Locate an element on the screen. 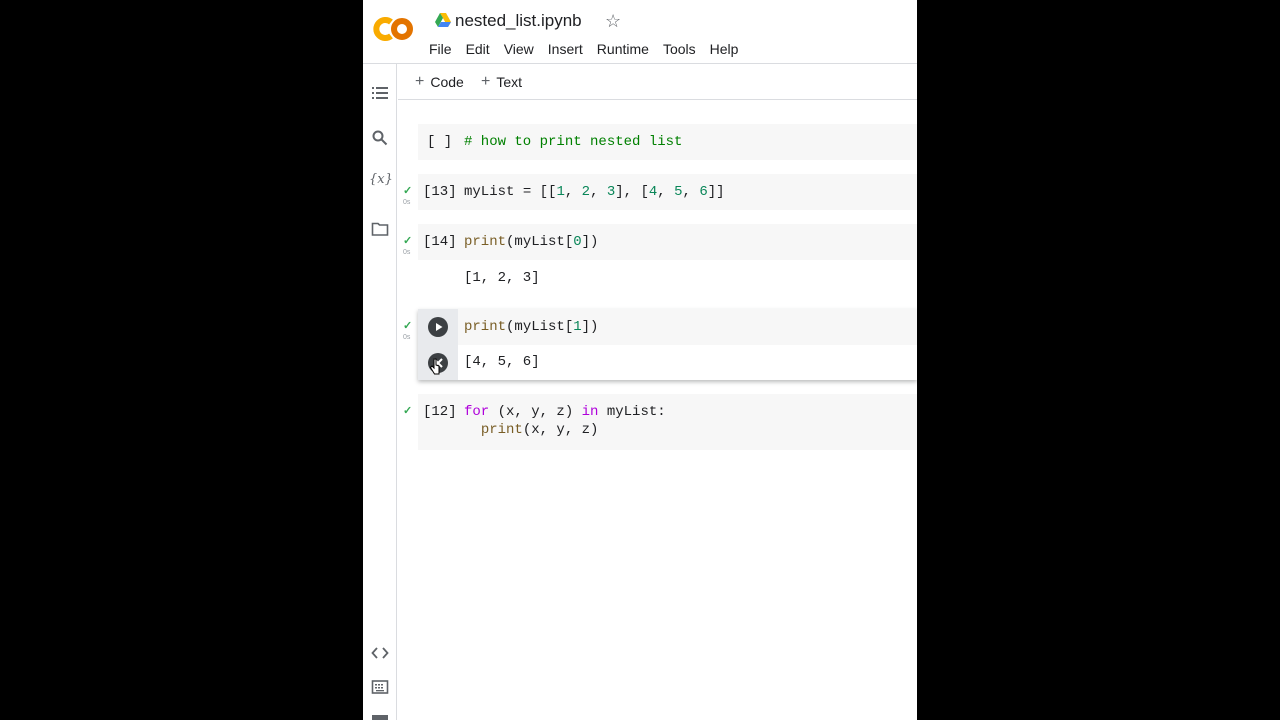 This screenshot has height=720, width=1280. menu-help: Help is located at coordinates (724, 49).